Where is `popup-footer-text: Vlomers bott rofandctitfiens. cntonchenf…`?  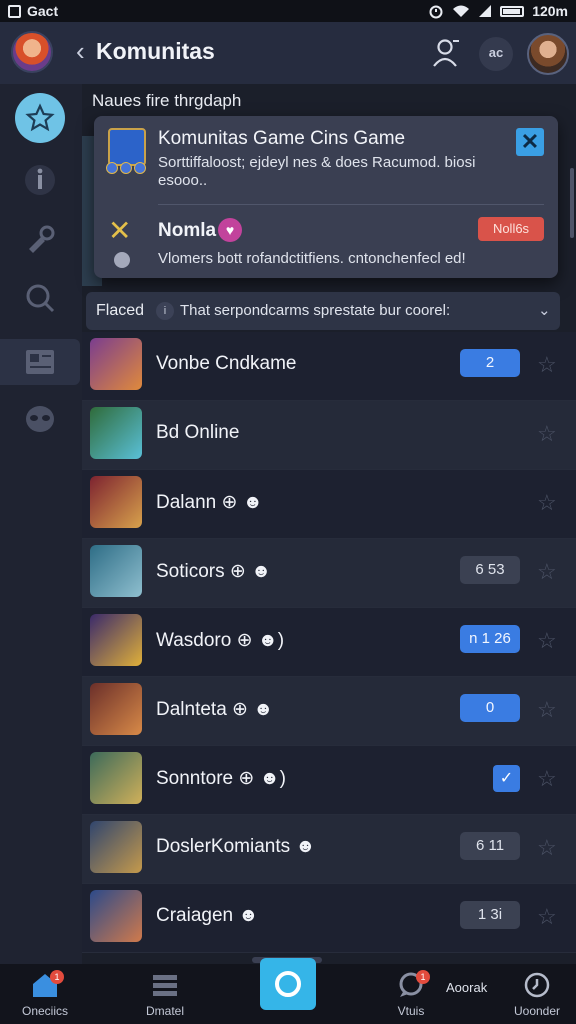 popup-footer-text: Vlomers bott rofandctitfiens. cntonchenf… is located at coordinates (312, 258).